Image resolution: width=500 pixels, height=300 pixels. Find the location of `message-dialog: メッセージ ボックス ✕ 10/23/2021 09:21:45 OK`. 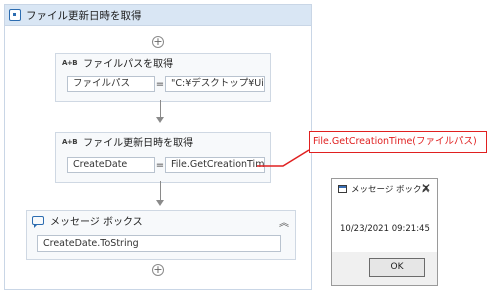

message-dialog: メッセージ ボックス ✕ 10/23/2021 09:21:45 OK is located at coordinates (384, 232).